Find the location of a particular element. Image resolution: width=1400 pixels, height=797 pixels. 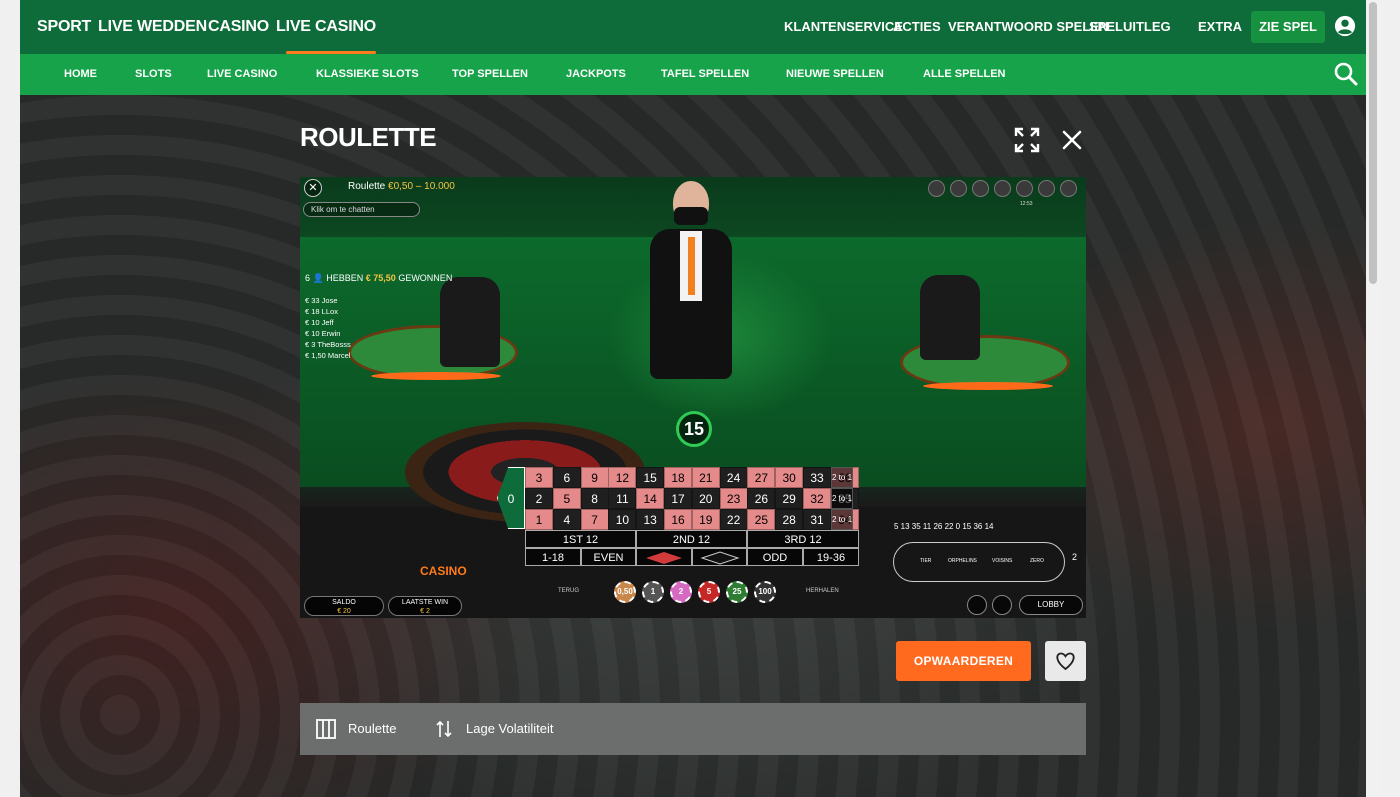

bet-number-22: 22 is located at coordinates (733, 519).